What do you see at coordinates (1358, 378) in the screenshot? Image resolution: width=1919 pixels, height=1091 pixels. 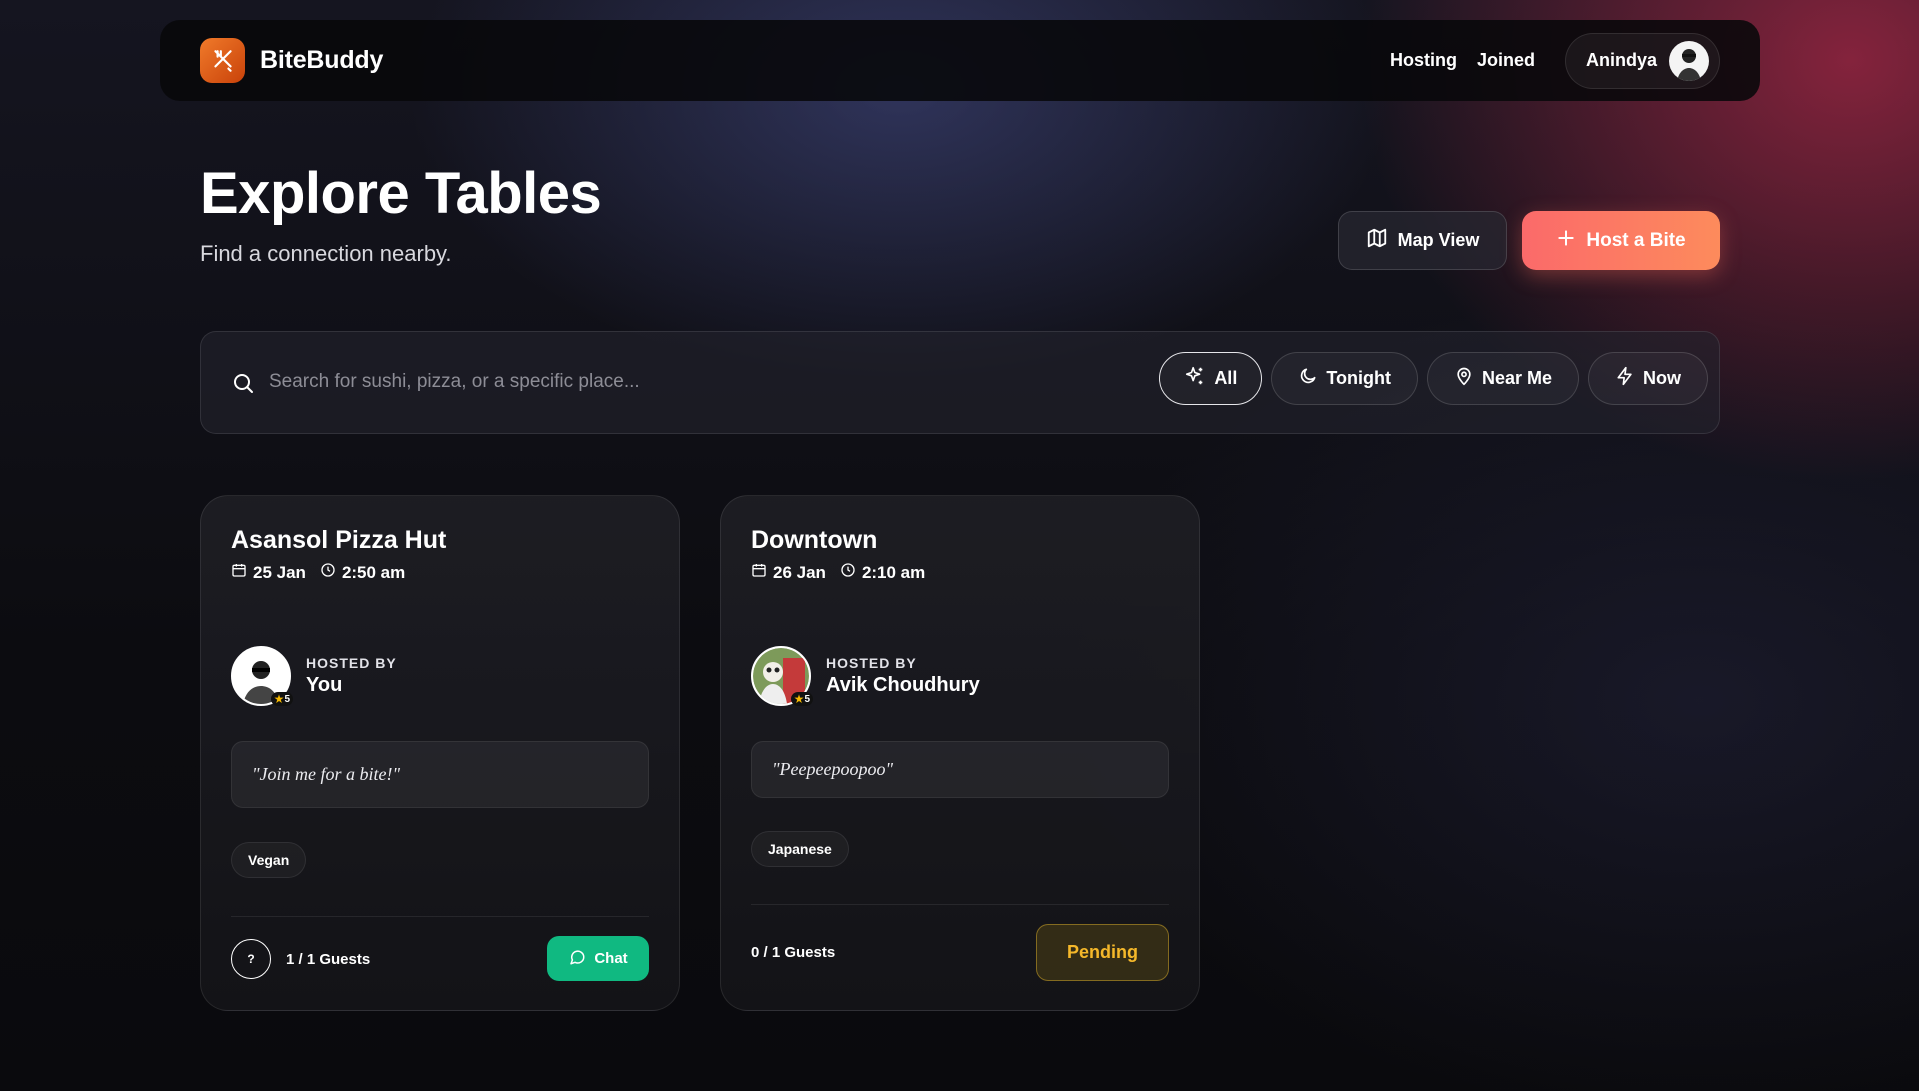 I see `filter-label: Tonight` at bounding box center [1358, 378].